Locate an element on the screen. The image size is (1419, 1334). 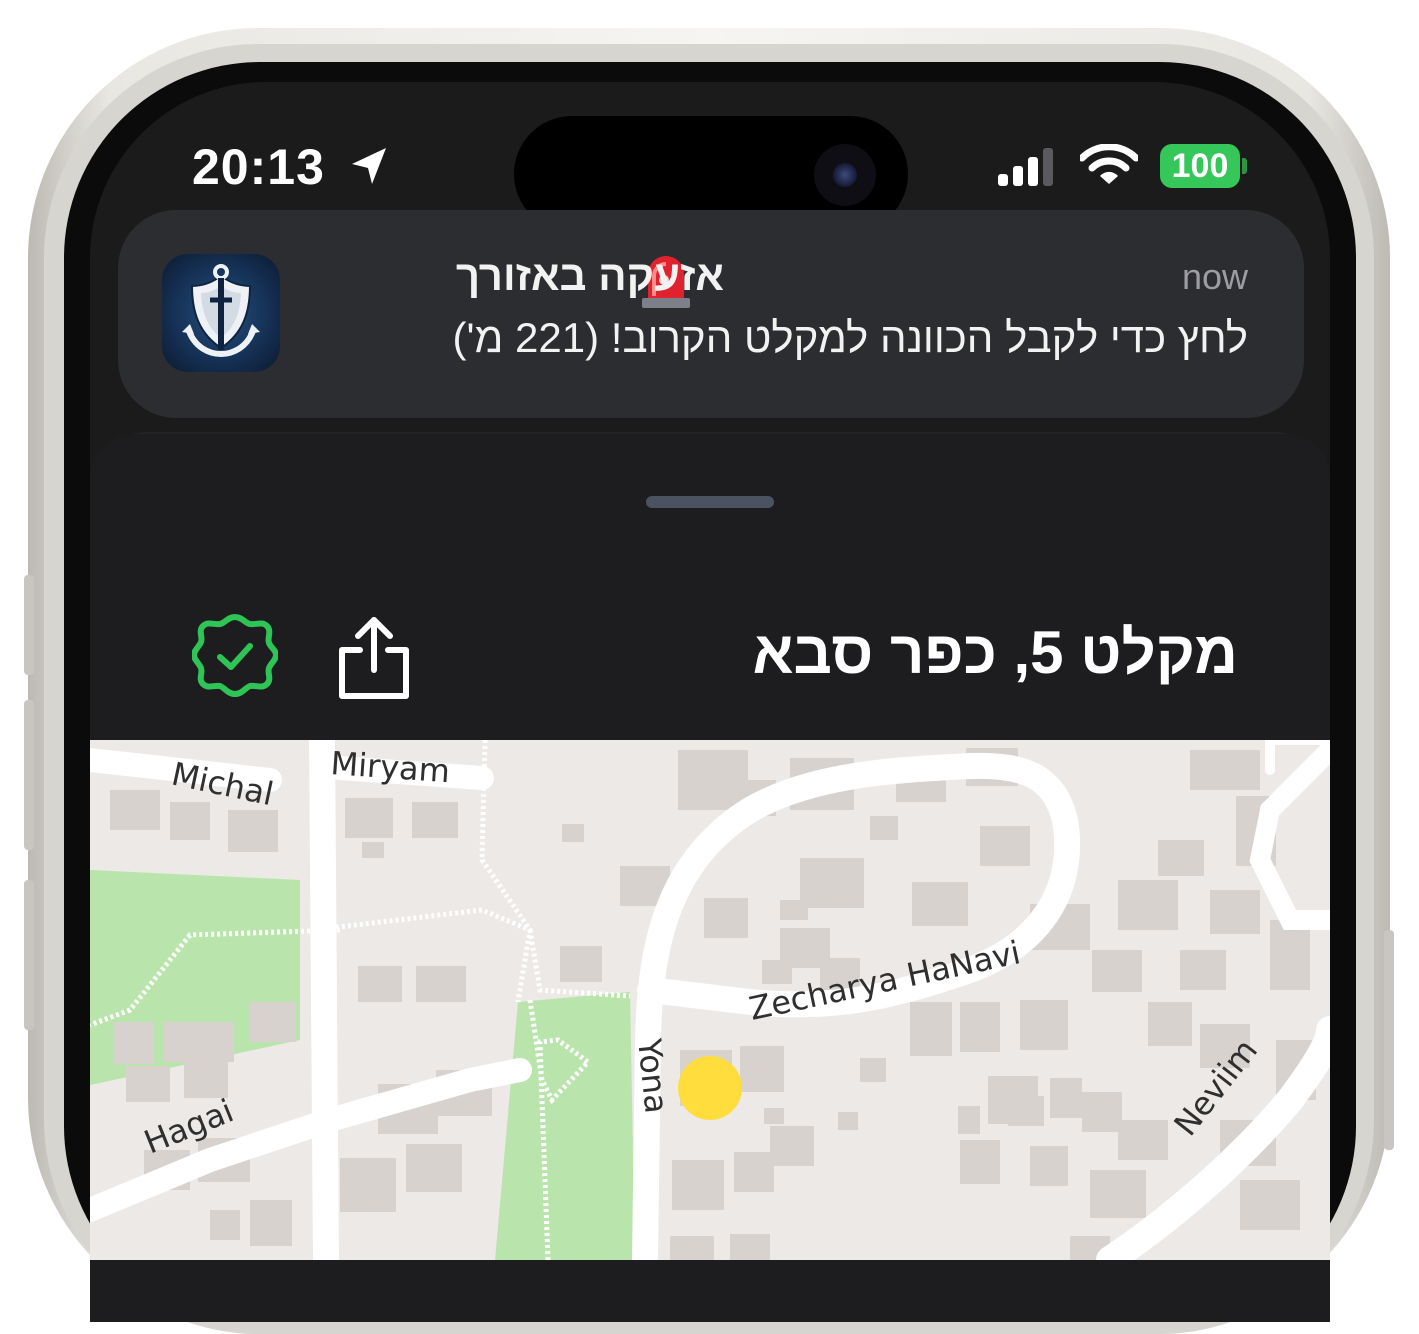
notification-title: אזעקה באזורך is located at coordinates (589, 275).